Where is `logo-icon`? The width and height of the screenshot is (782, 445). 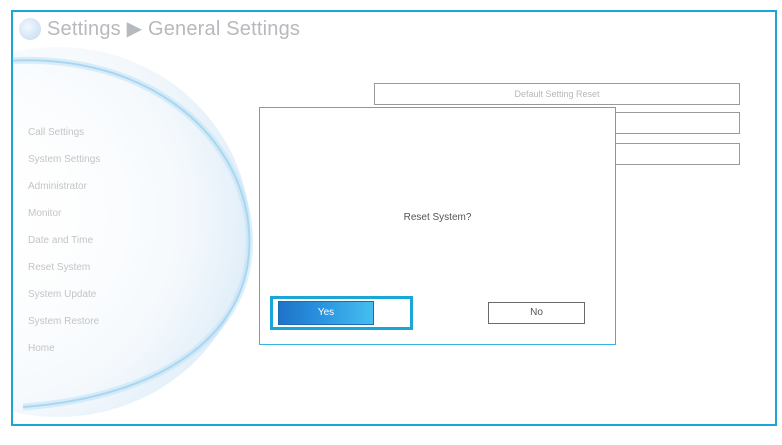
logo-icon is located at coordinates (30, 28).